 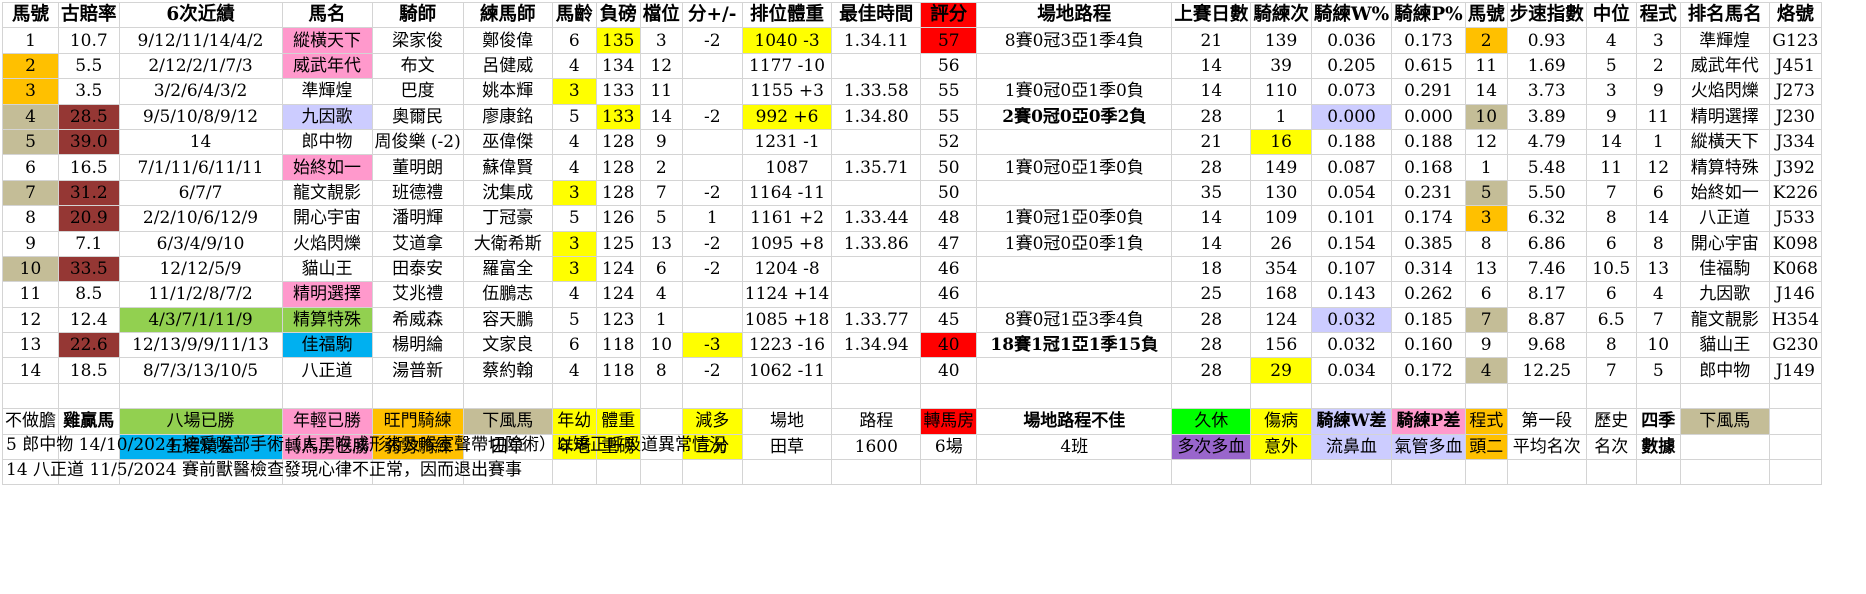 What do you see at coordinates (787, 66) in the screenshot?
I see `table-cell: 1177 -10` at bounding box center [787, 66].